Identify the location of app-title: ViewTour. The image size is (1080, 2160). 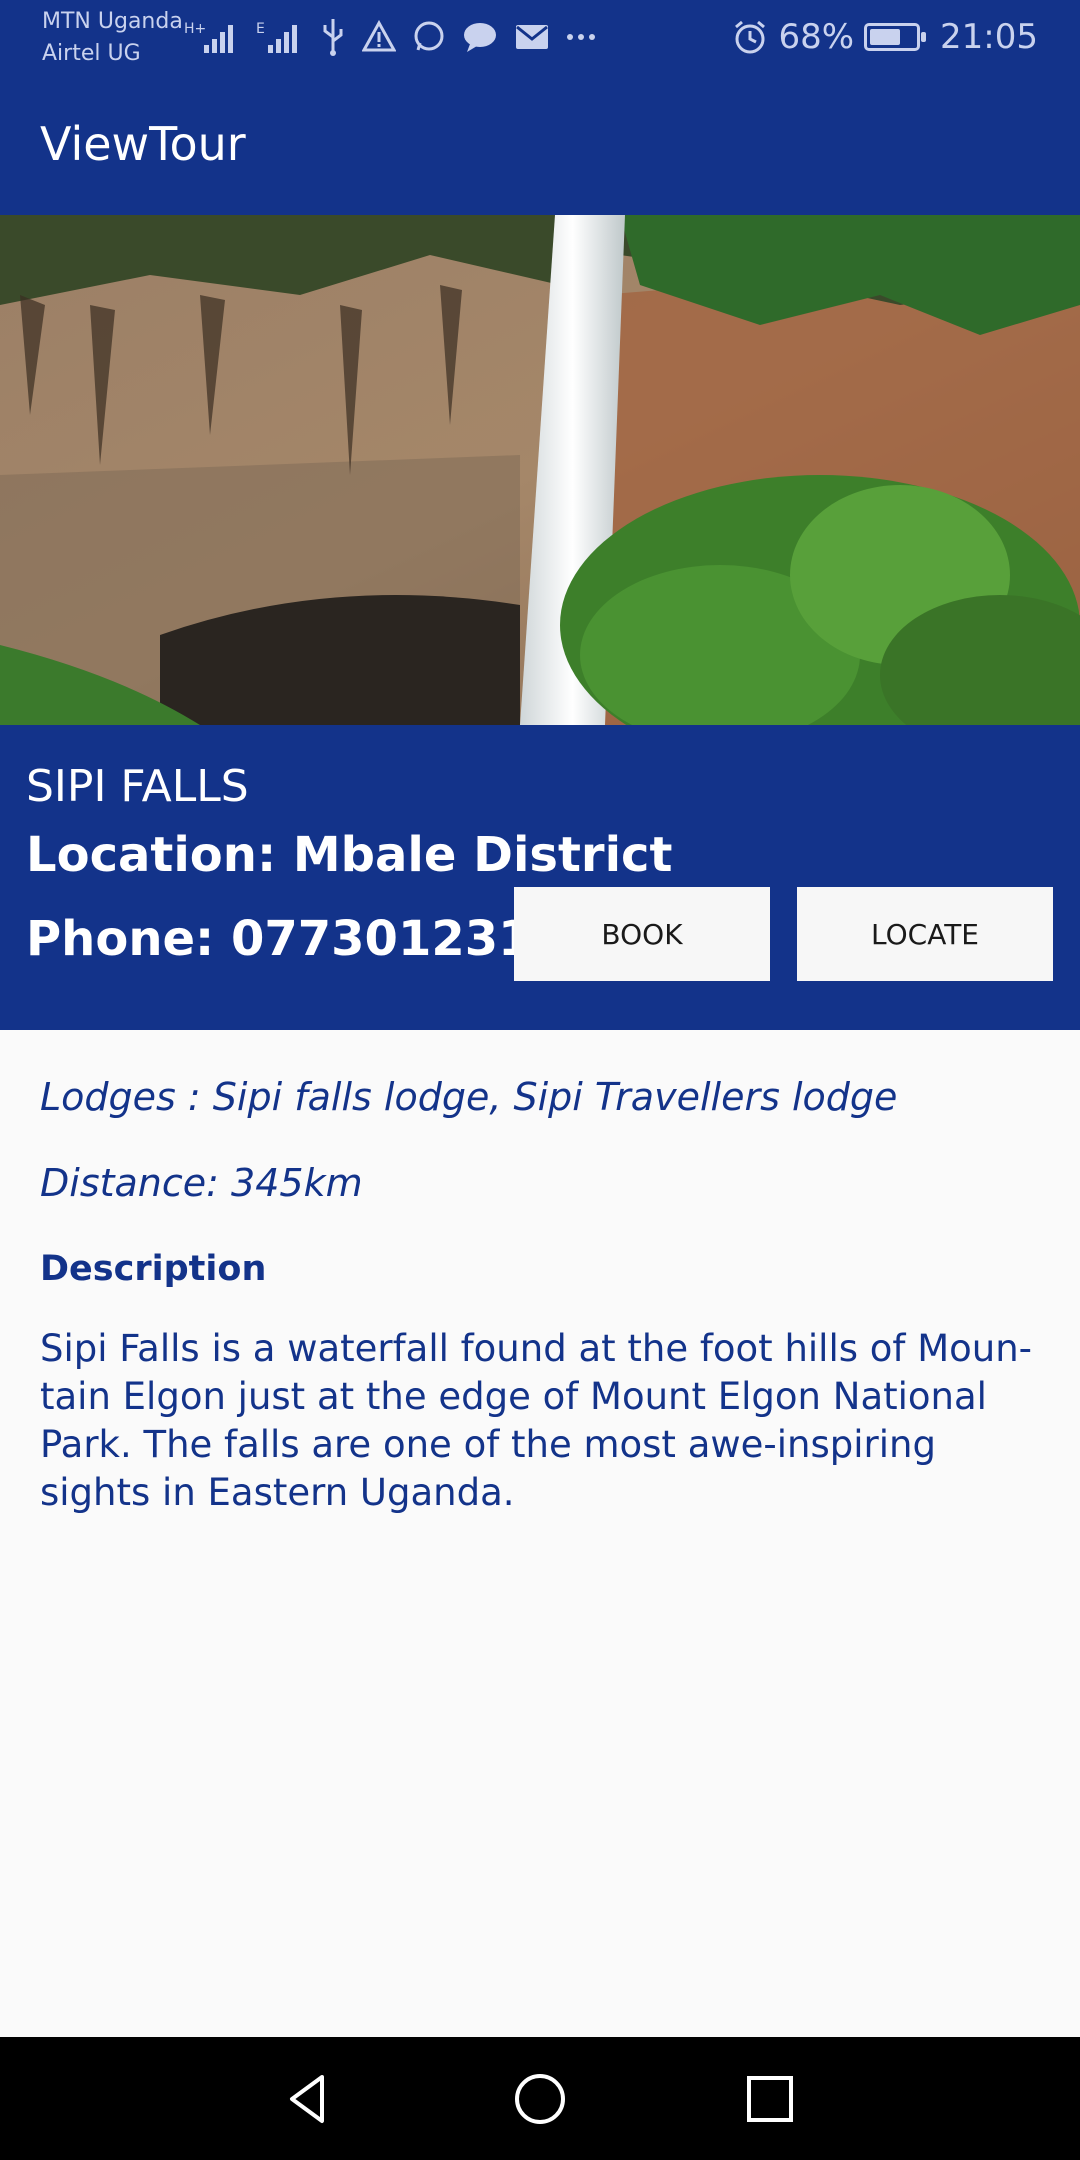
(143, 144).